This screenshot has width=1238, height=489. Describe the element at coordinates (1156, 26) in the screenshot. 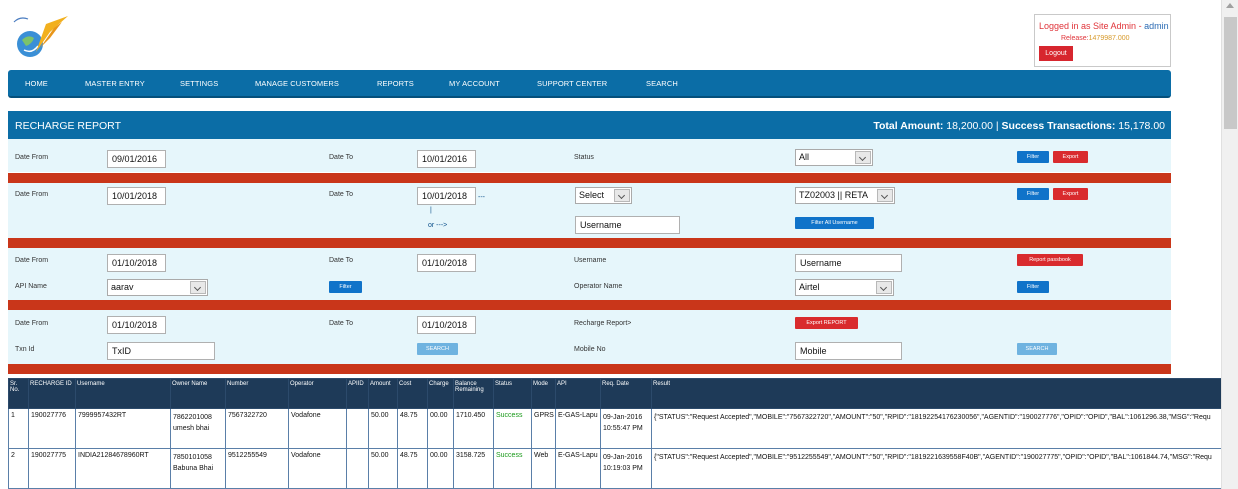

I see `admin-username: admin` at that location.